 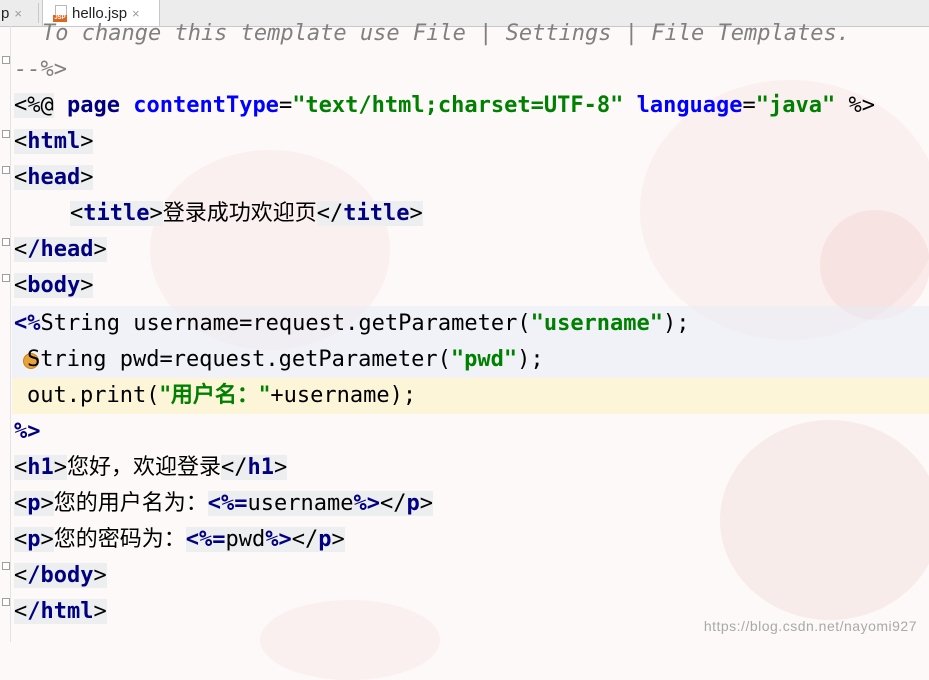 I want to click on tag-body-close: /body, so click(x=60, y=575).